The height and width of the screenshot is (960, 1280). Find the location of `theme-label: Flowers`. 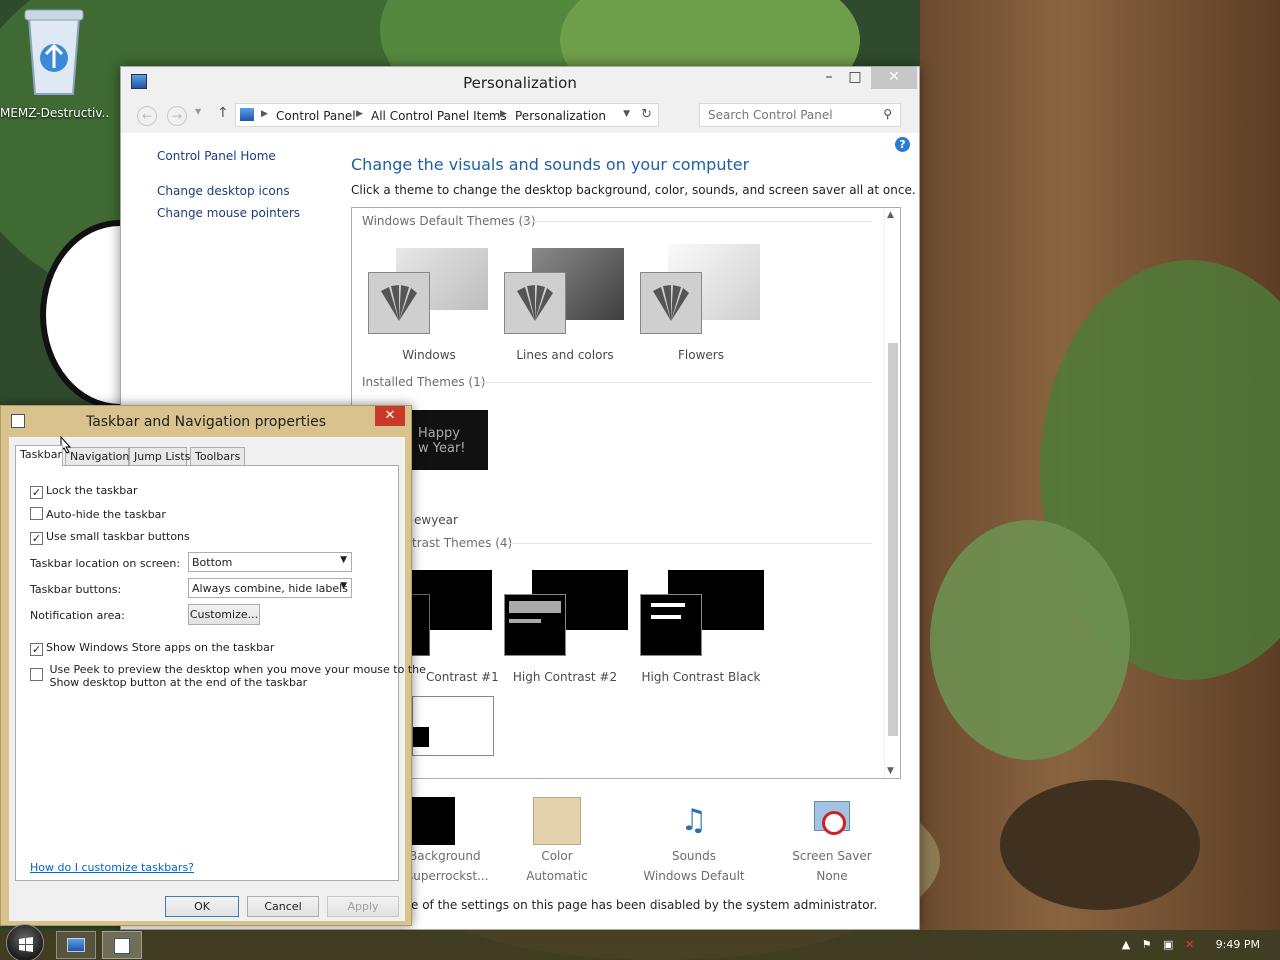

theme-label: Flowers is located at coordinates (701, 355).